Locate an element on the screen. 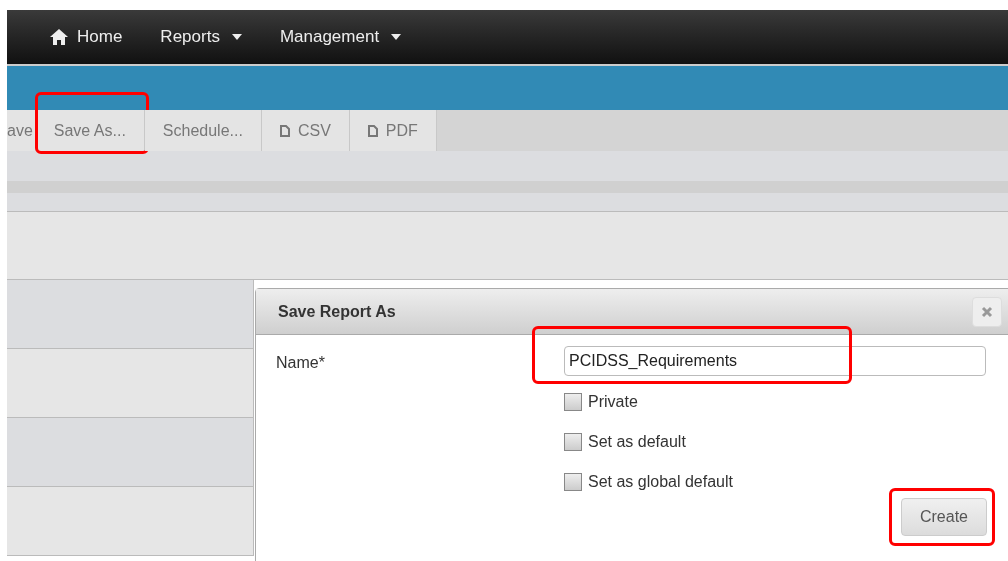 The image size is (1008, 561). dialog-title: Save Report As is located at coordinates (337, 311).